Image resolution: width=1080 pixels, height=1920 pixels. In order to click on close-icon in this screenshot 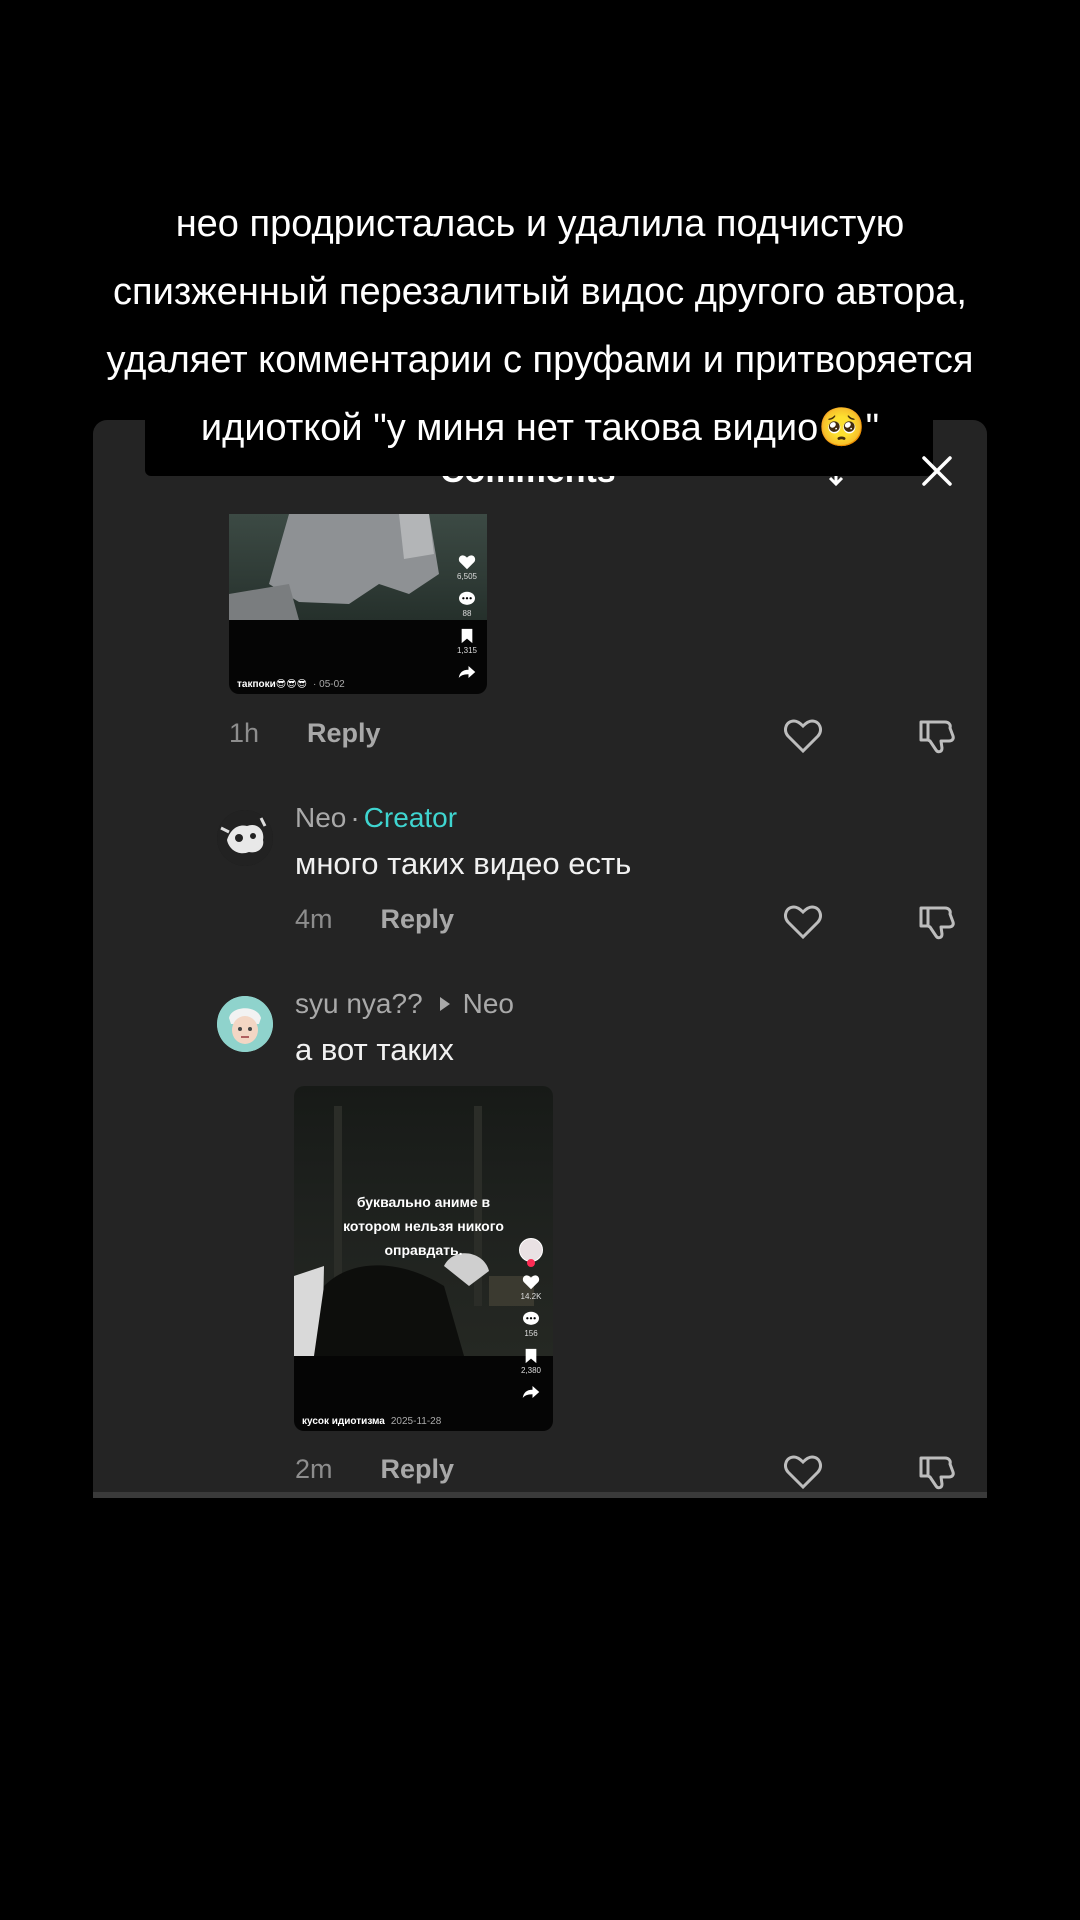, I will do `click(937, 471)`.